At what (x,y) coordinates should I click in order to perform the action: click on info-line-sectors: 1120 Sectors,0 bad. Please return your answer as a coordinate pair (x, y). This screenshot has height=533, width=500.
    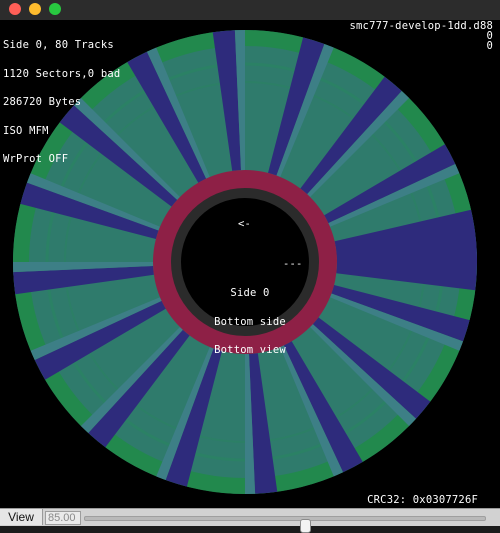
    Looking at the image, I should click on (62, 73).